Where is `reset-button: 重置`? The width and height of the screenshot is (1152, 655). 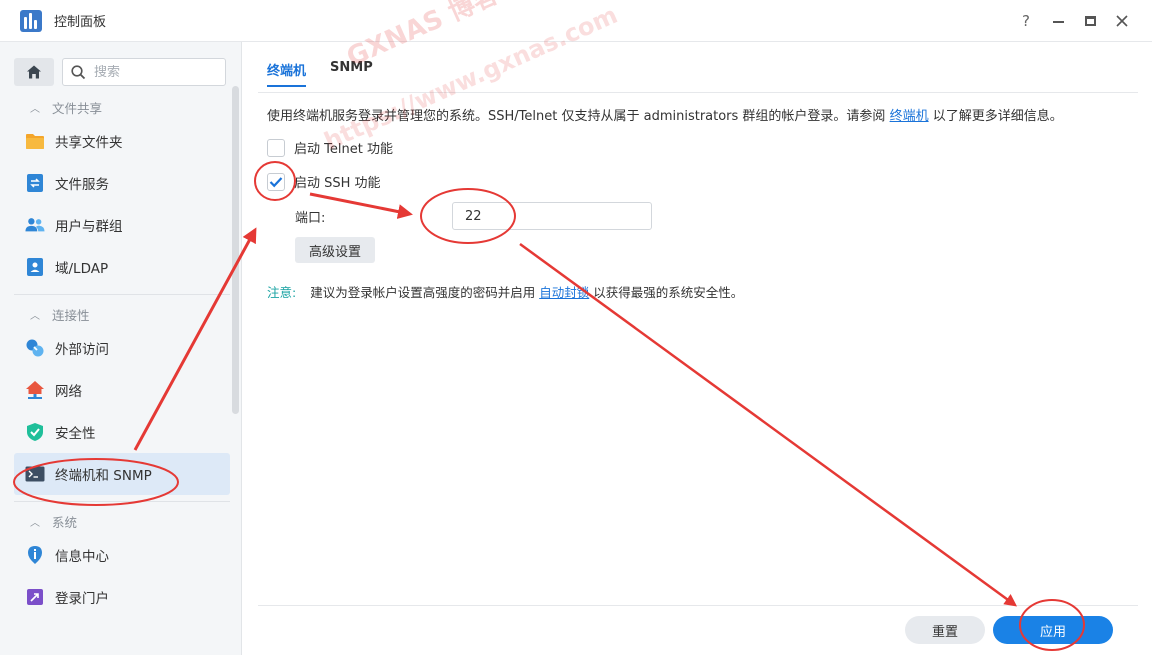
reset-button: 重置 is located at coordinates (945, 630).